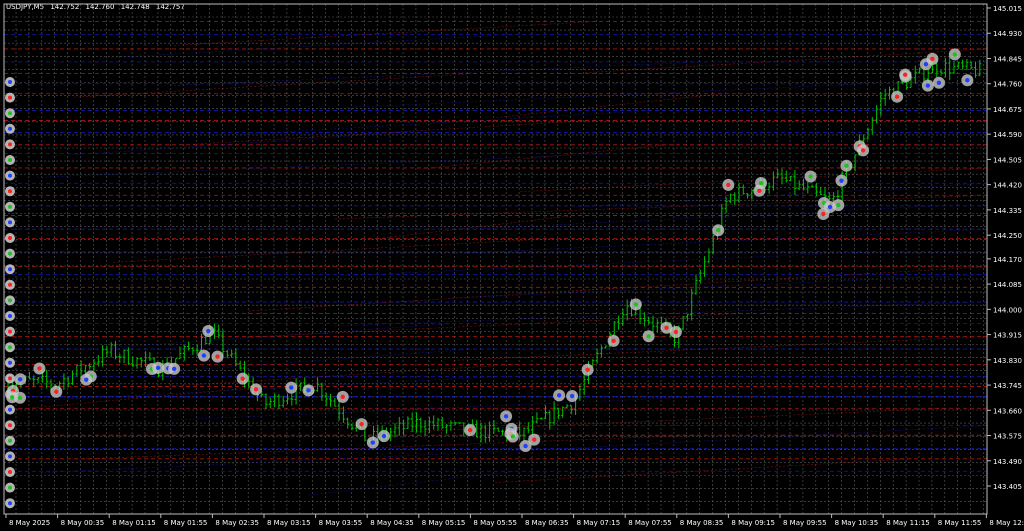  I want to click on time-tick-label: 8 May 08:35, so click(702, 523).